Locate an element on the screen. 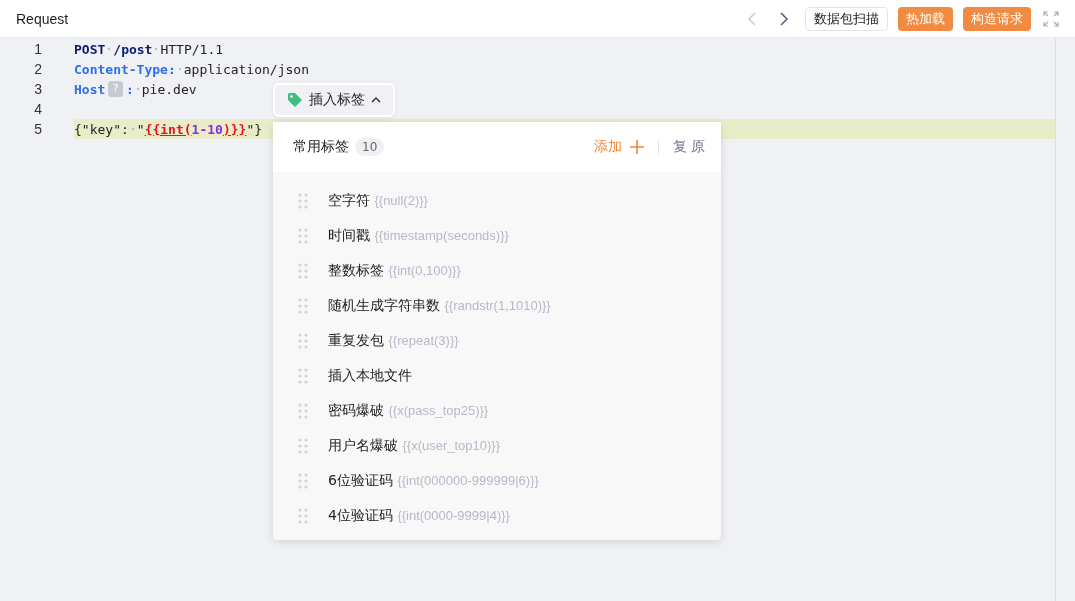 This screenshot has width=1075, height=601. code-tag: {{int( is located at coordinates (168, 129).